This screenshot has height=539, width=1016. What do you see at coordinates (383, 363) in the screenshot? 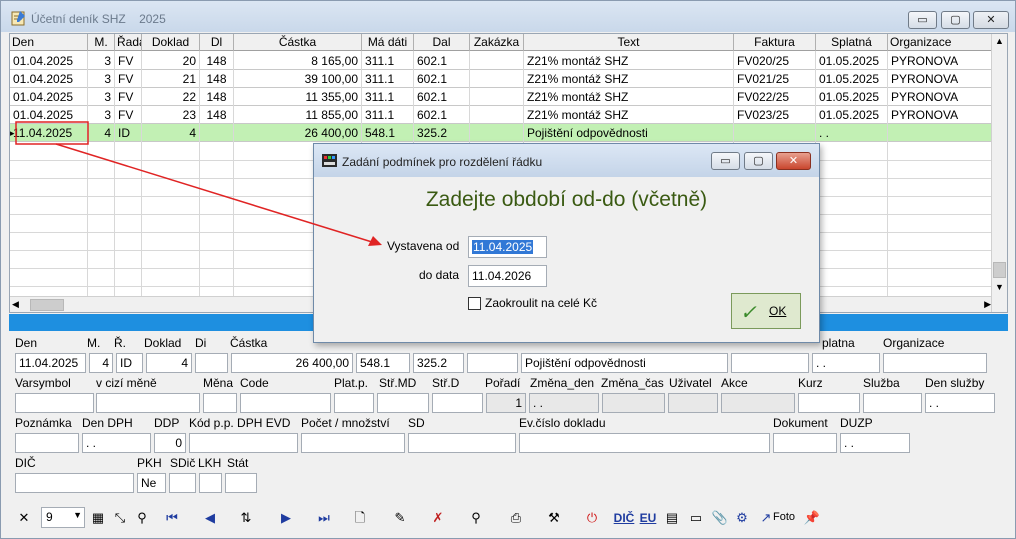
I see `md-field: 548.1` at bounding box center [383, 363].